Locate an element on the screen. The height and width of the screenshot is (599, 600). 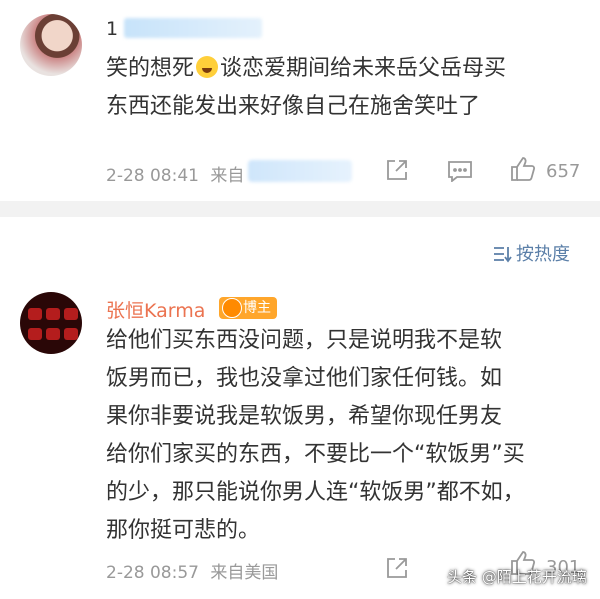
like-icon is located at coordinates (523, 169).